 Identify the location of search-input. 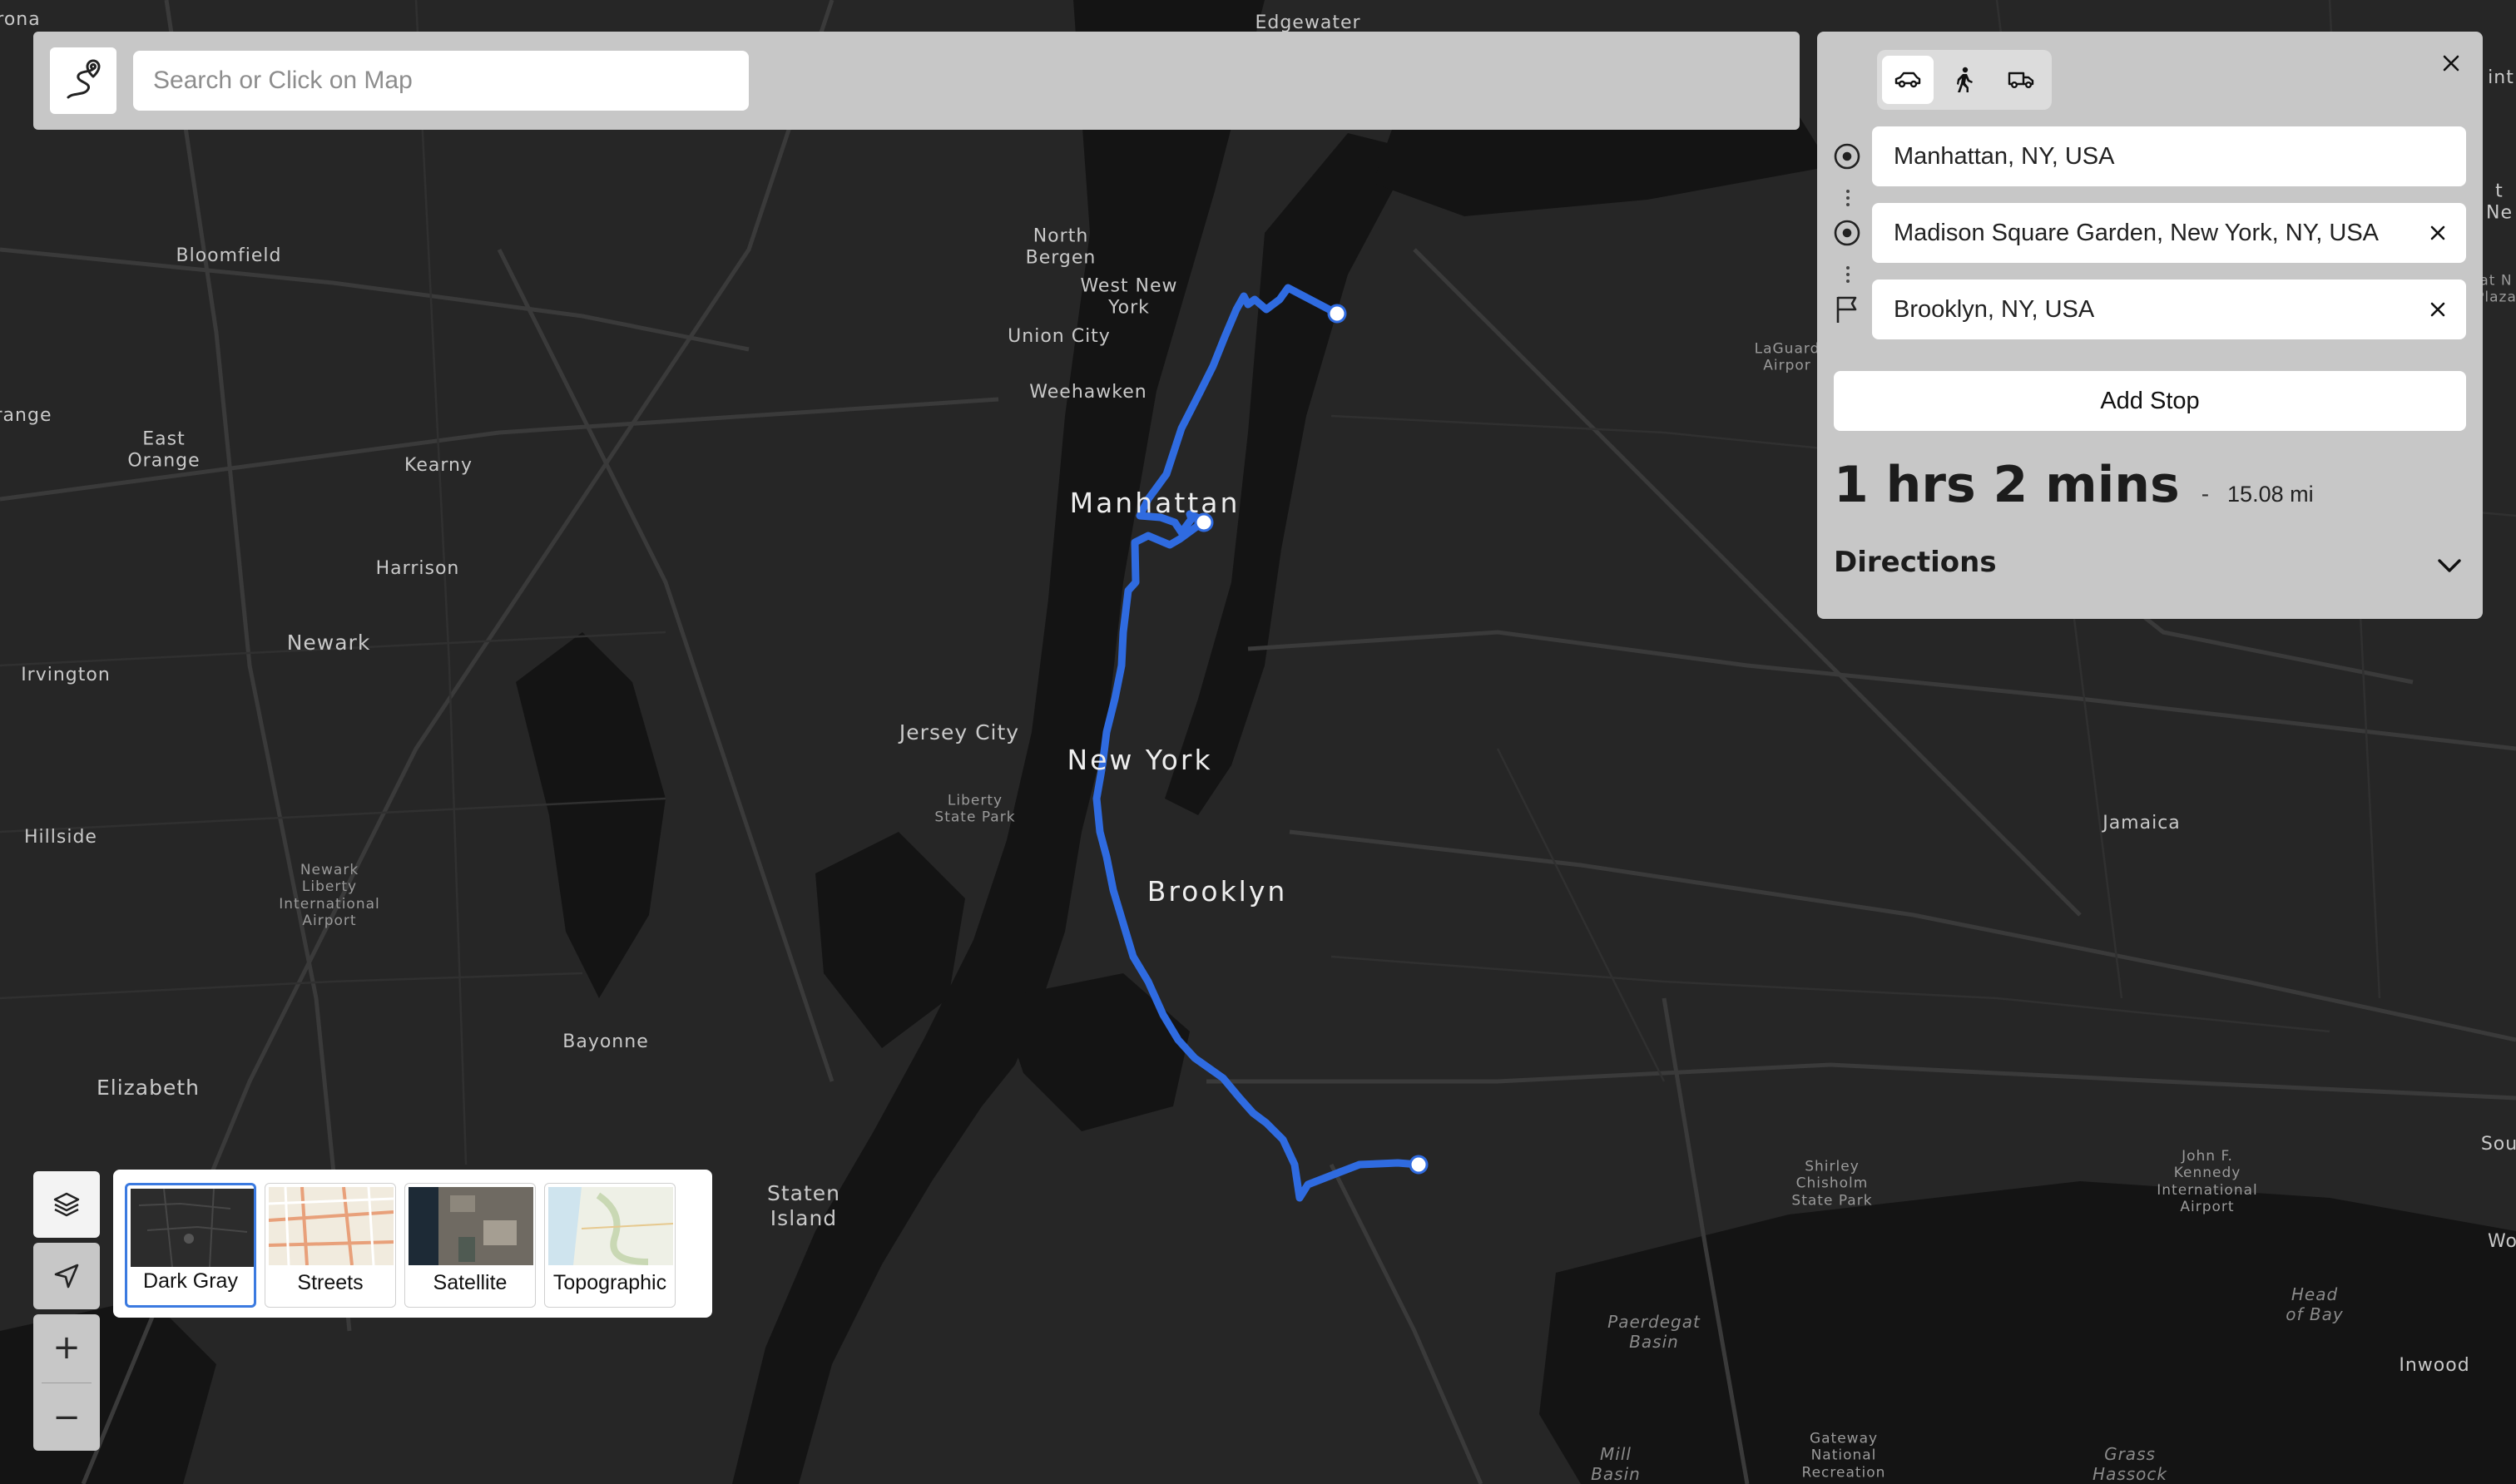
(441, 81).